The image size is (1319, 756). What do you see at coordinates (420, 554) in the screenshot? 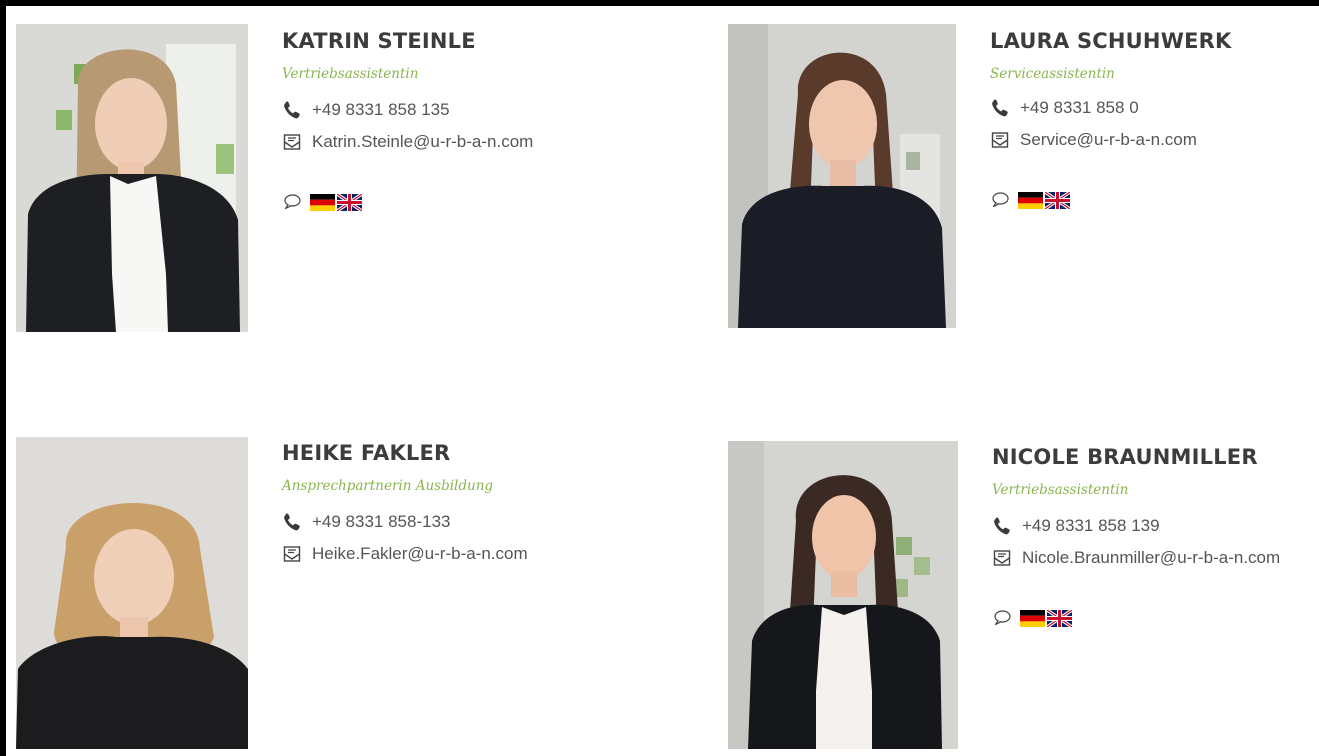
I see `email-address: Heike.Fakler@u-r-b-a-n.com` at bounding box center [420, 554].